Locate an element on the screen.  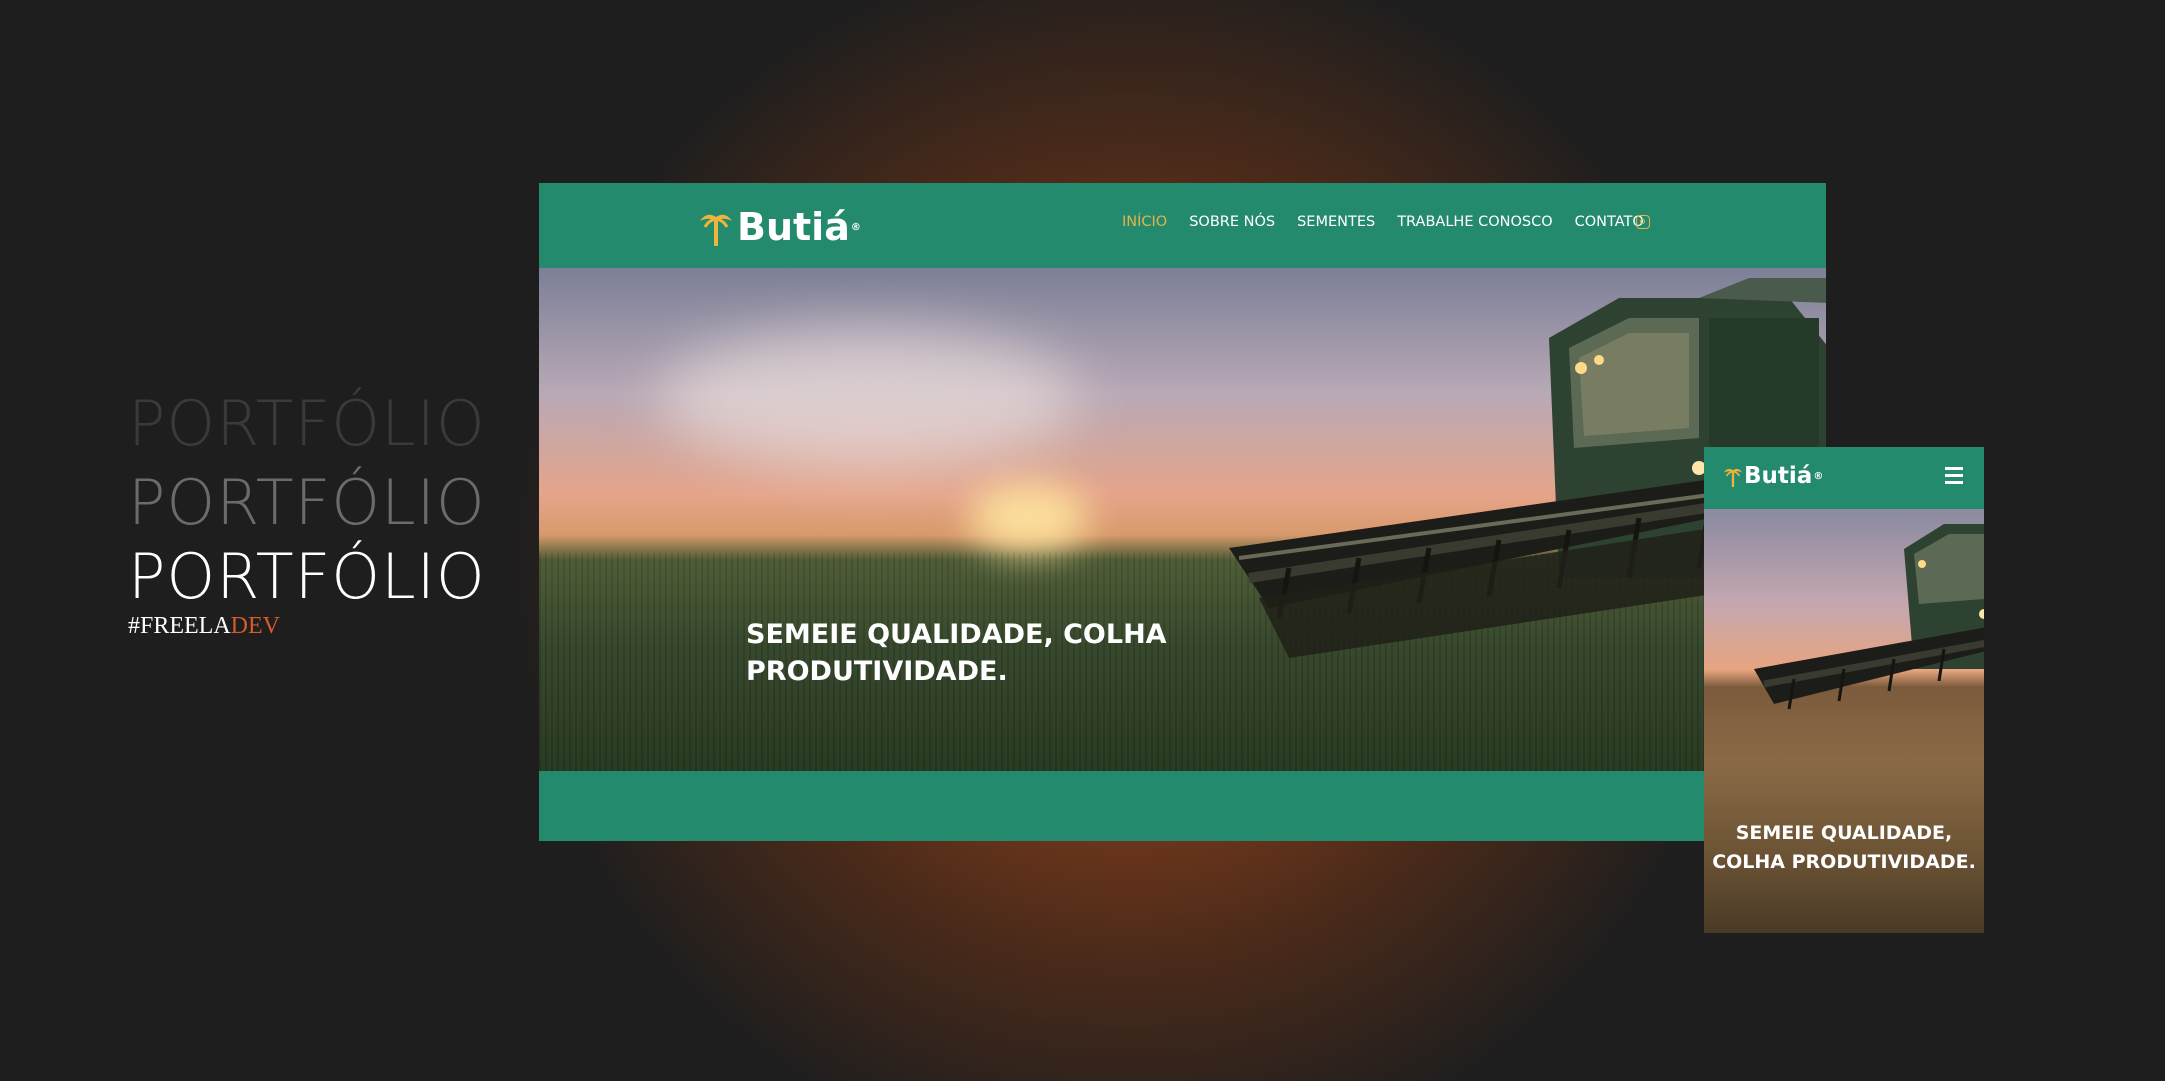
desktop-logo: Butiá ® is located at coordinates (779, 227).